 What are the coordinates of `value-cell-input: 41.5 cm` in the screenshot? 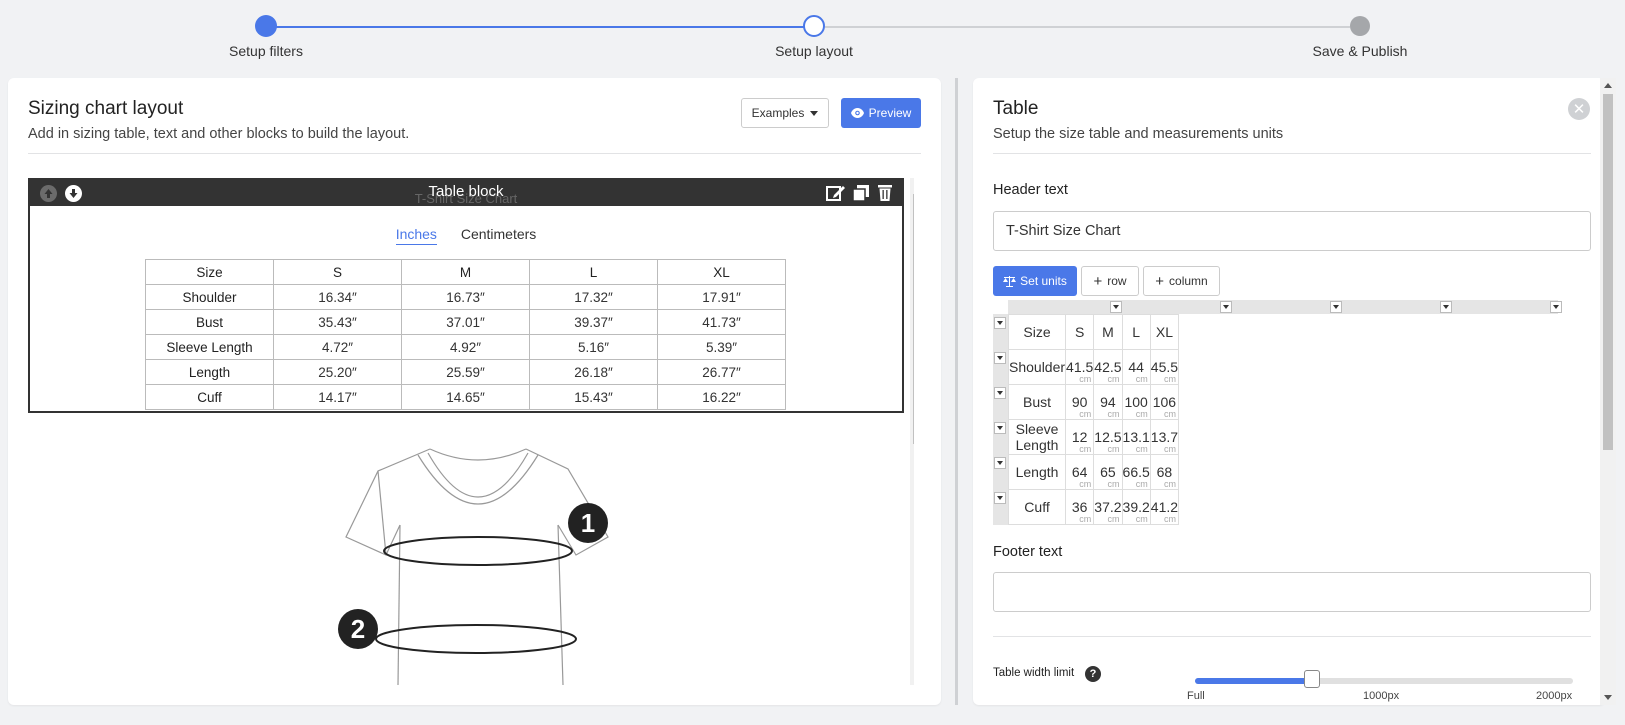 It's located at (1080, 367).